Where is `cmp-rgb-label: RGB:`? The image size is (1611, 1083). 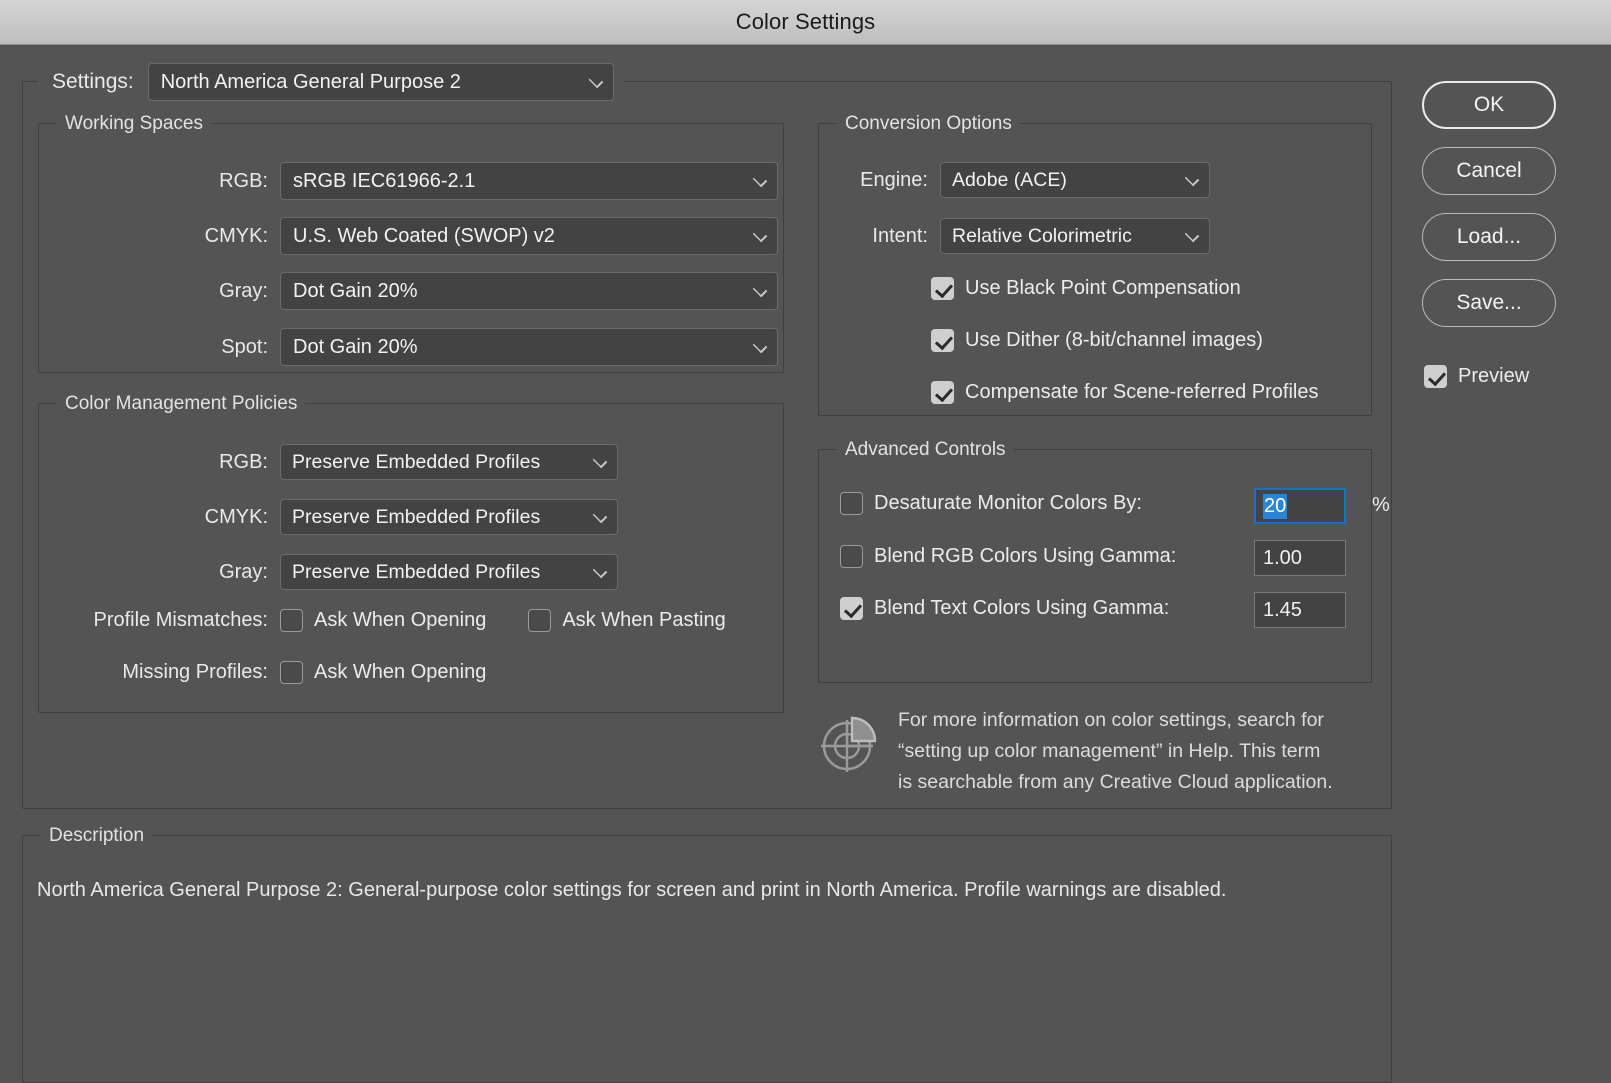 cmp-rgb-label: RGB: is located at coordinates (243, 461).